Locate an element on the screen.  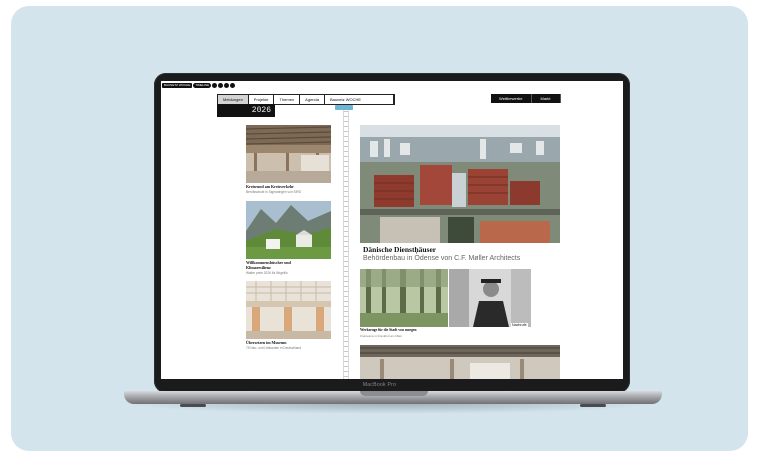
logo-pill: TIMELINE is located at coordinates (202, 85).